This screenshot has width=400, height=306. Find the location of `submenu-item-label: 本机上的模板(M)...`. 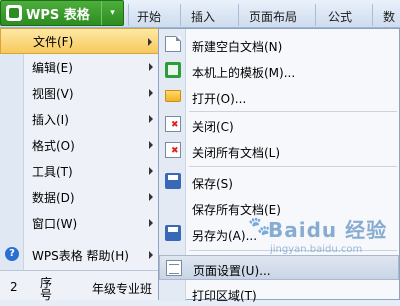

submenu-item-label: 本机上的模板(M)... is located at coordinates (244, 73).